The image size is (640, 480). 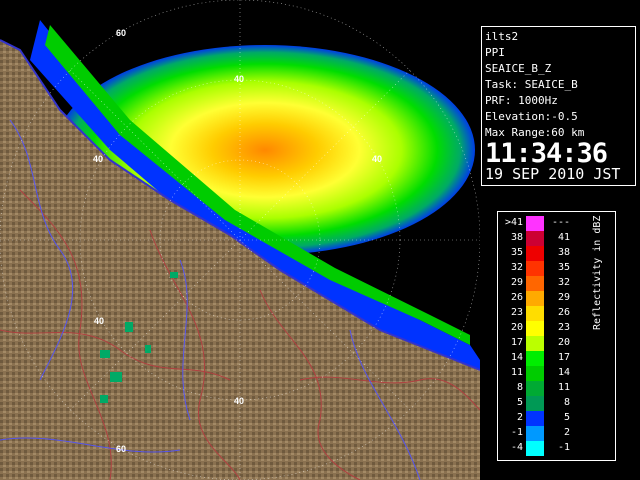 I want to click on legend-lower-bound: 29, so click(x=516, y=282).